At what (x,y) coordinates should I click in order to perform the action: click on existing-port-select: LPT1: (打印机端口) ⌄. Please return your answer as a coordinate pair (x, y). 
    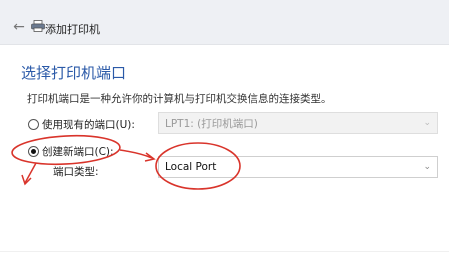
    Looking at the image, I should click on (298, 123).